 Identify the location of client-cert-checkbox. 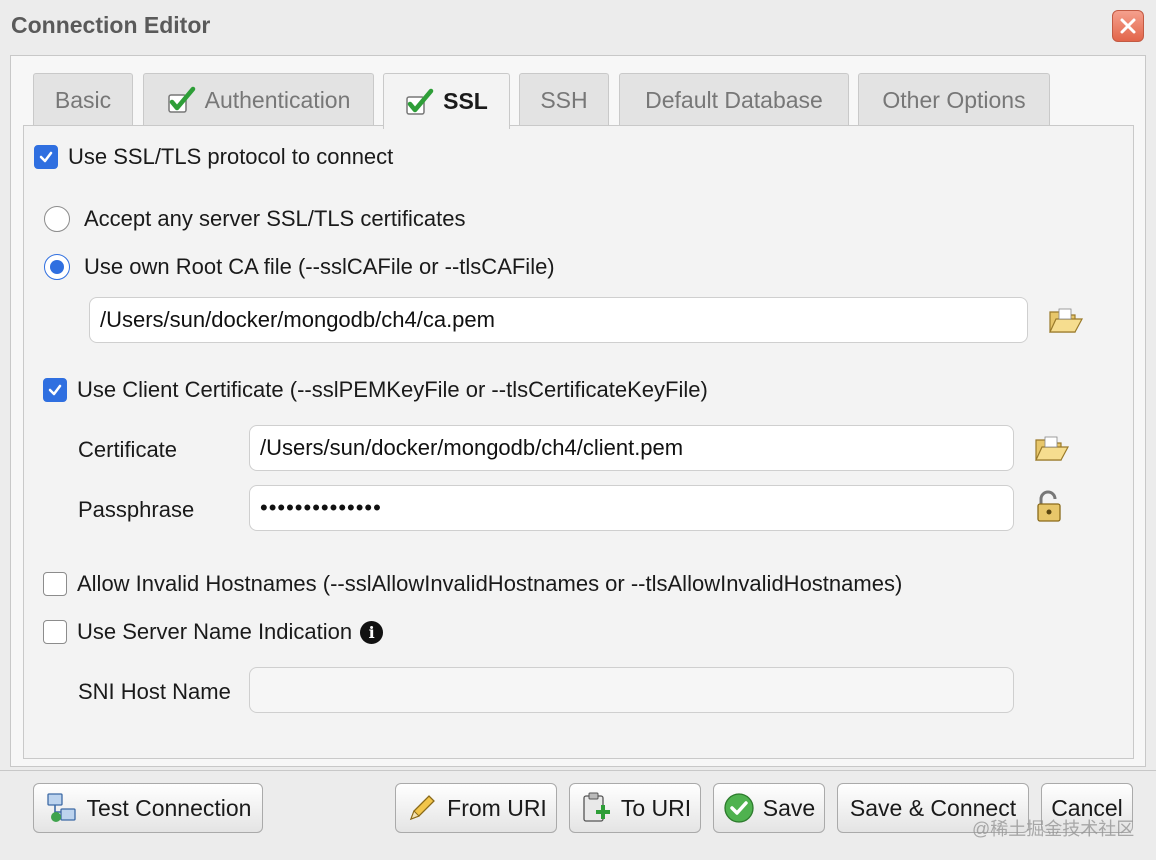
(55, 390).